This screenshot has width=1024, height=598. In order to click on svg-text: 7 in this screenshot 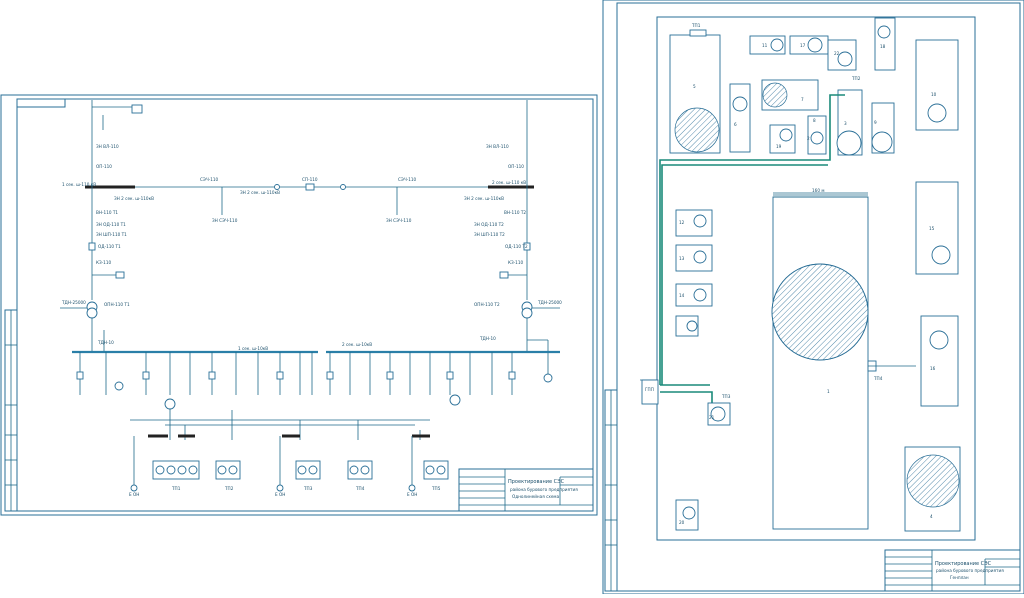, I will do `click(802, 99)`.